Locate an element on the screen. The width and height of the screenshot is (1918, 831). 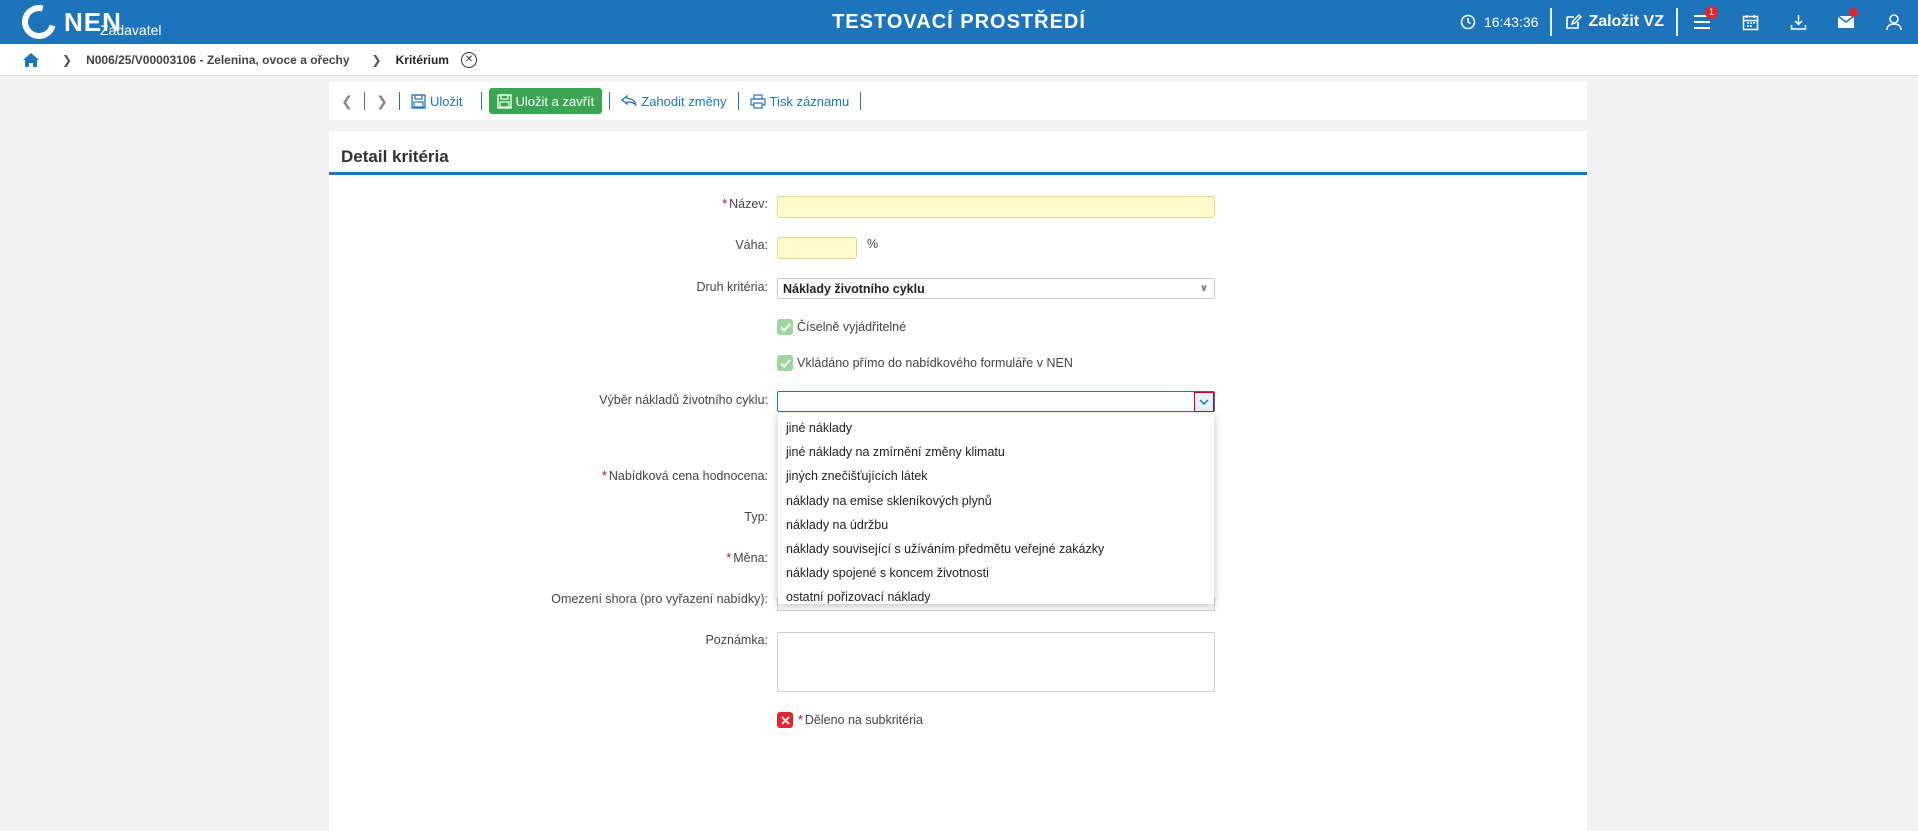
previous-record-button: ❮ is located at coordinates (347, 101).